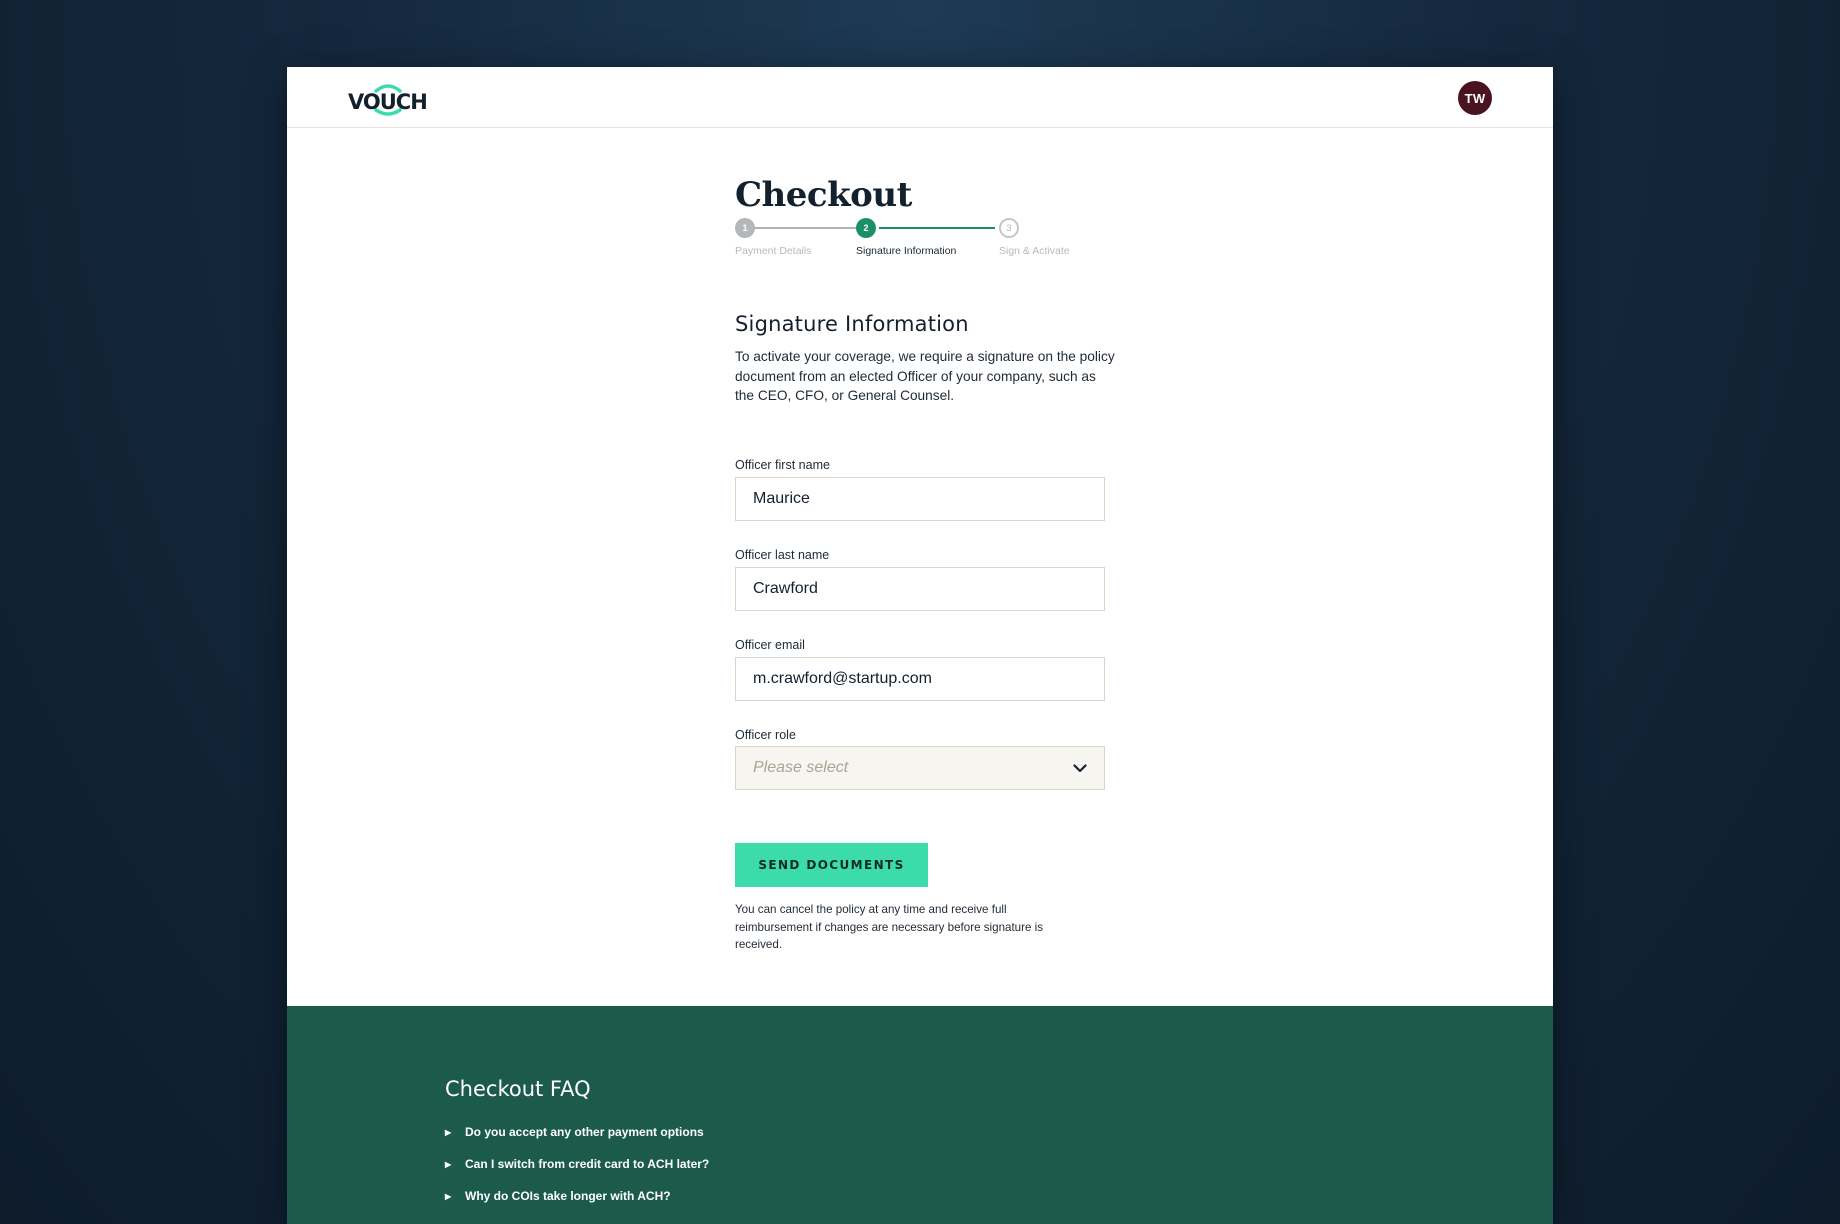 This screenshot has width=1840, height=1224. I want to click on role-placeholder: Please select, so click(801, 767).